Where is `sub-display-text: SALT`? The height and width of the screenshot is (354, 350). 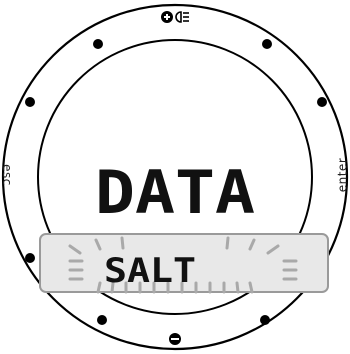 sub-display-text: SALT is located at coordinates (150, 271).